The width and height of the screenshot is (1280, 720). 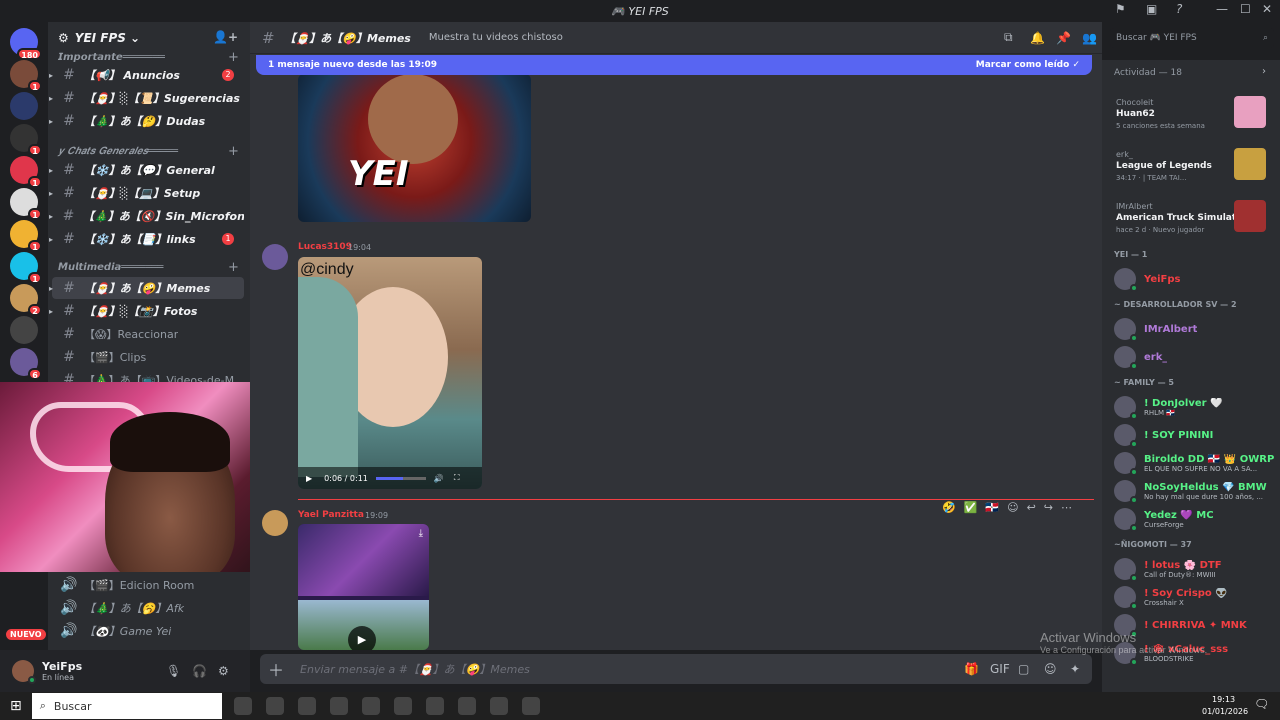 I want to click on category-chats-generales: 𝒚 𝑪𝒉𝒂𝒕𝒔 𝑮𝒆𝒏𝒆𝒓𝒂𝒍𝒆𝒔═════ +, so click(x=148, y=151).